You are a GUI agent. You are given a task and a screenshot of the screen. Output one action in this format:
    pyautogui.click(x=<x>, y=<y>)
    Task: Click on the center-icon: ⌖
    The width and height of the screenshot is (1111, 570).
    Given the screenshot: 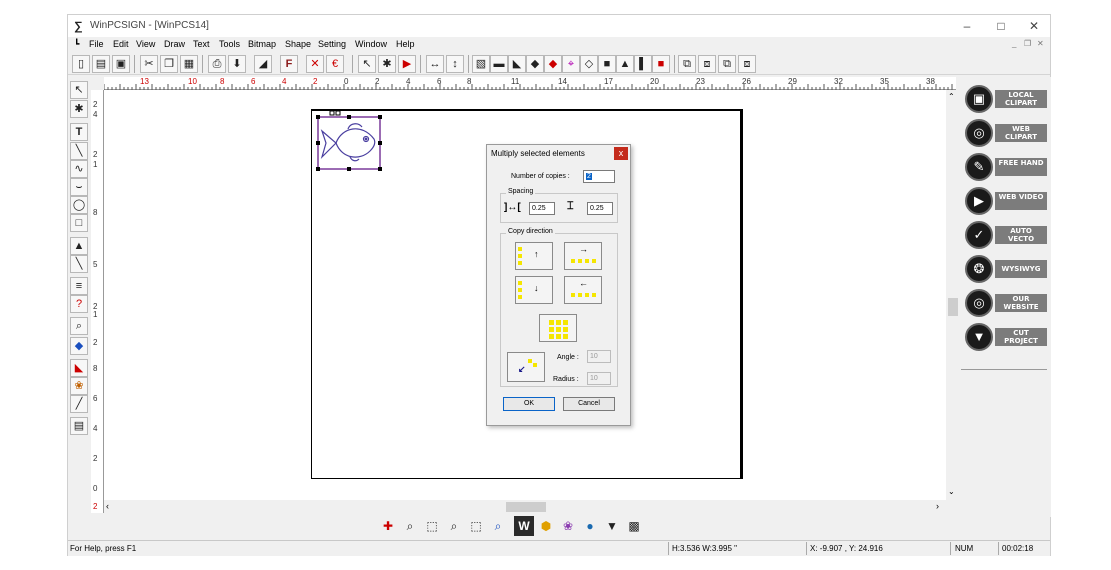 What is the action you would take?
    pyautogui.click(x=571, y=64)
    